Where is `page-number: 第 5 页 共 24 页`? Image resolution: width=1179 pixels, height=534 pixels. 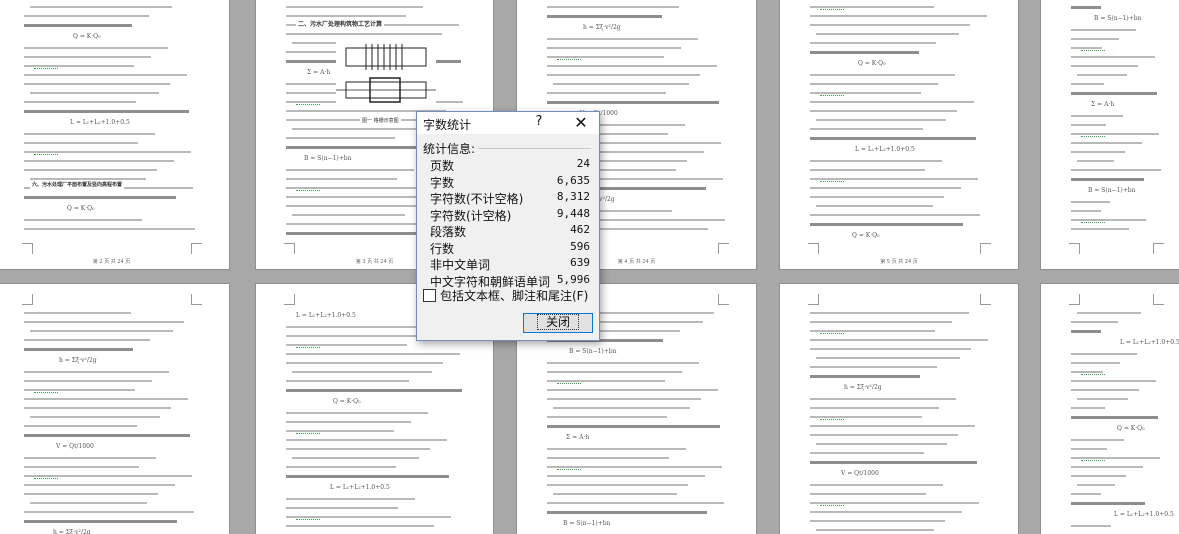 page-number: 第 5 页 共 24 页 is located at coordinates (899, 262).